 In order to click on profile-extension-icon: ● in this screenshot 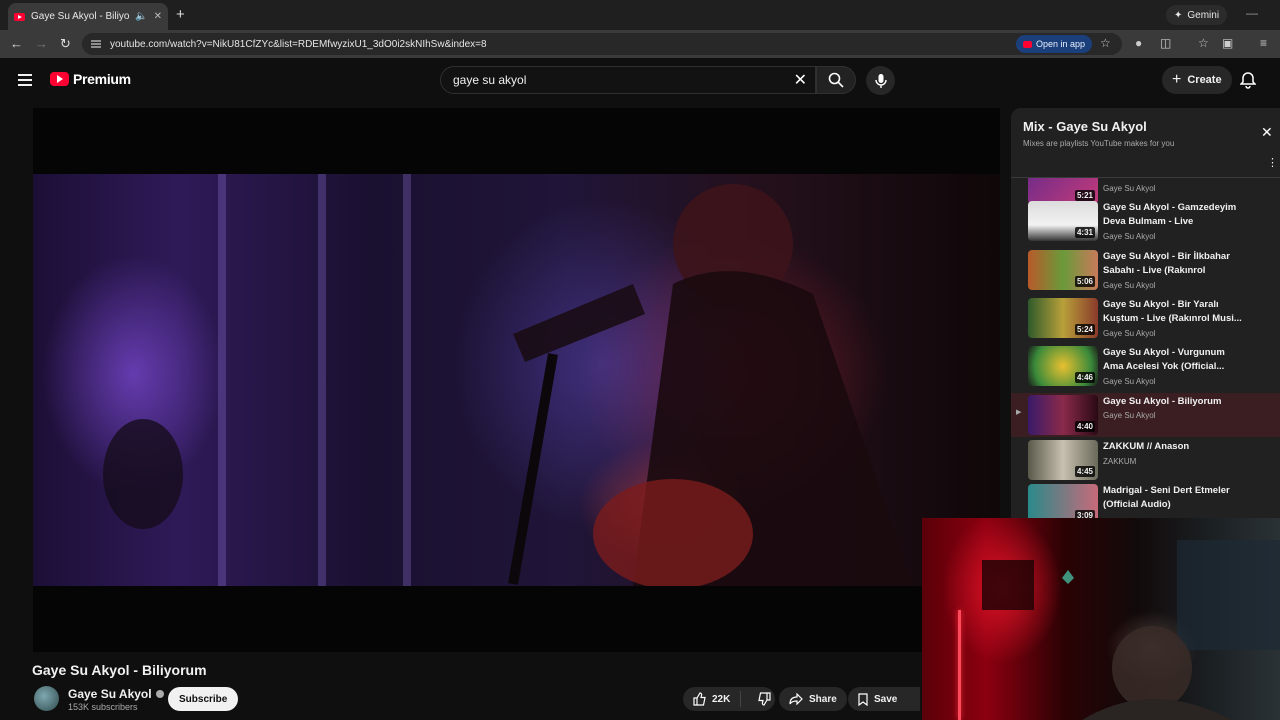, I will do `click(1138, 43)`.